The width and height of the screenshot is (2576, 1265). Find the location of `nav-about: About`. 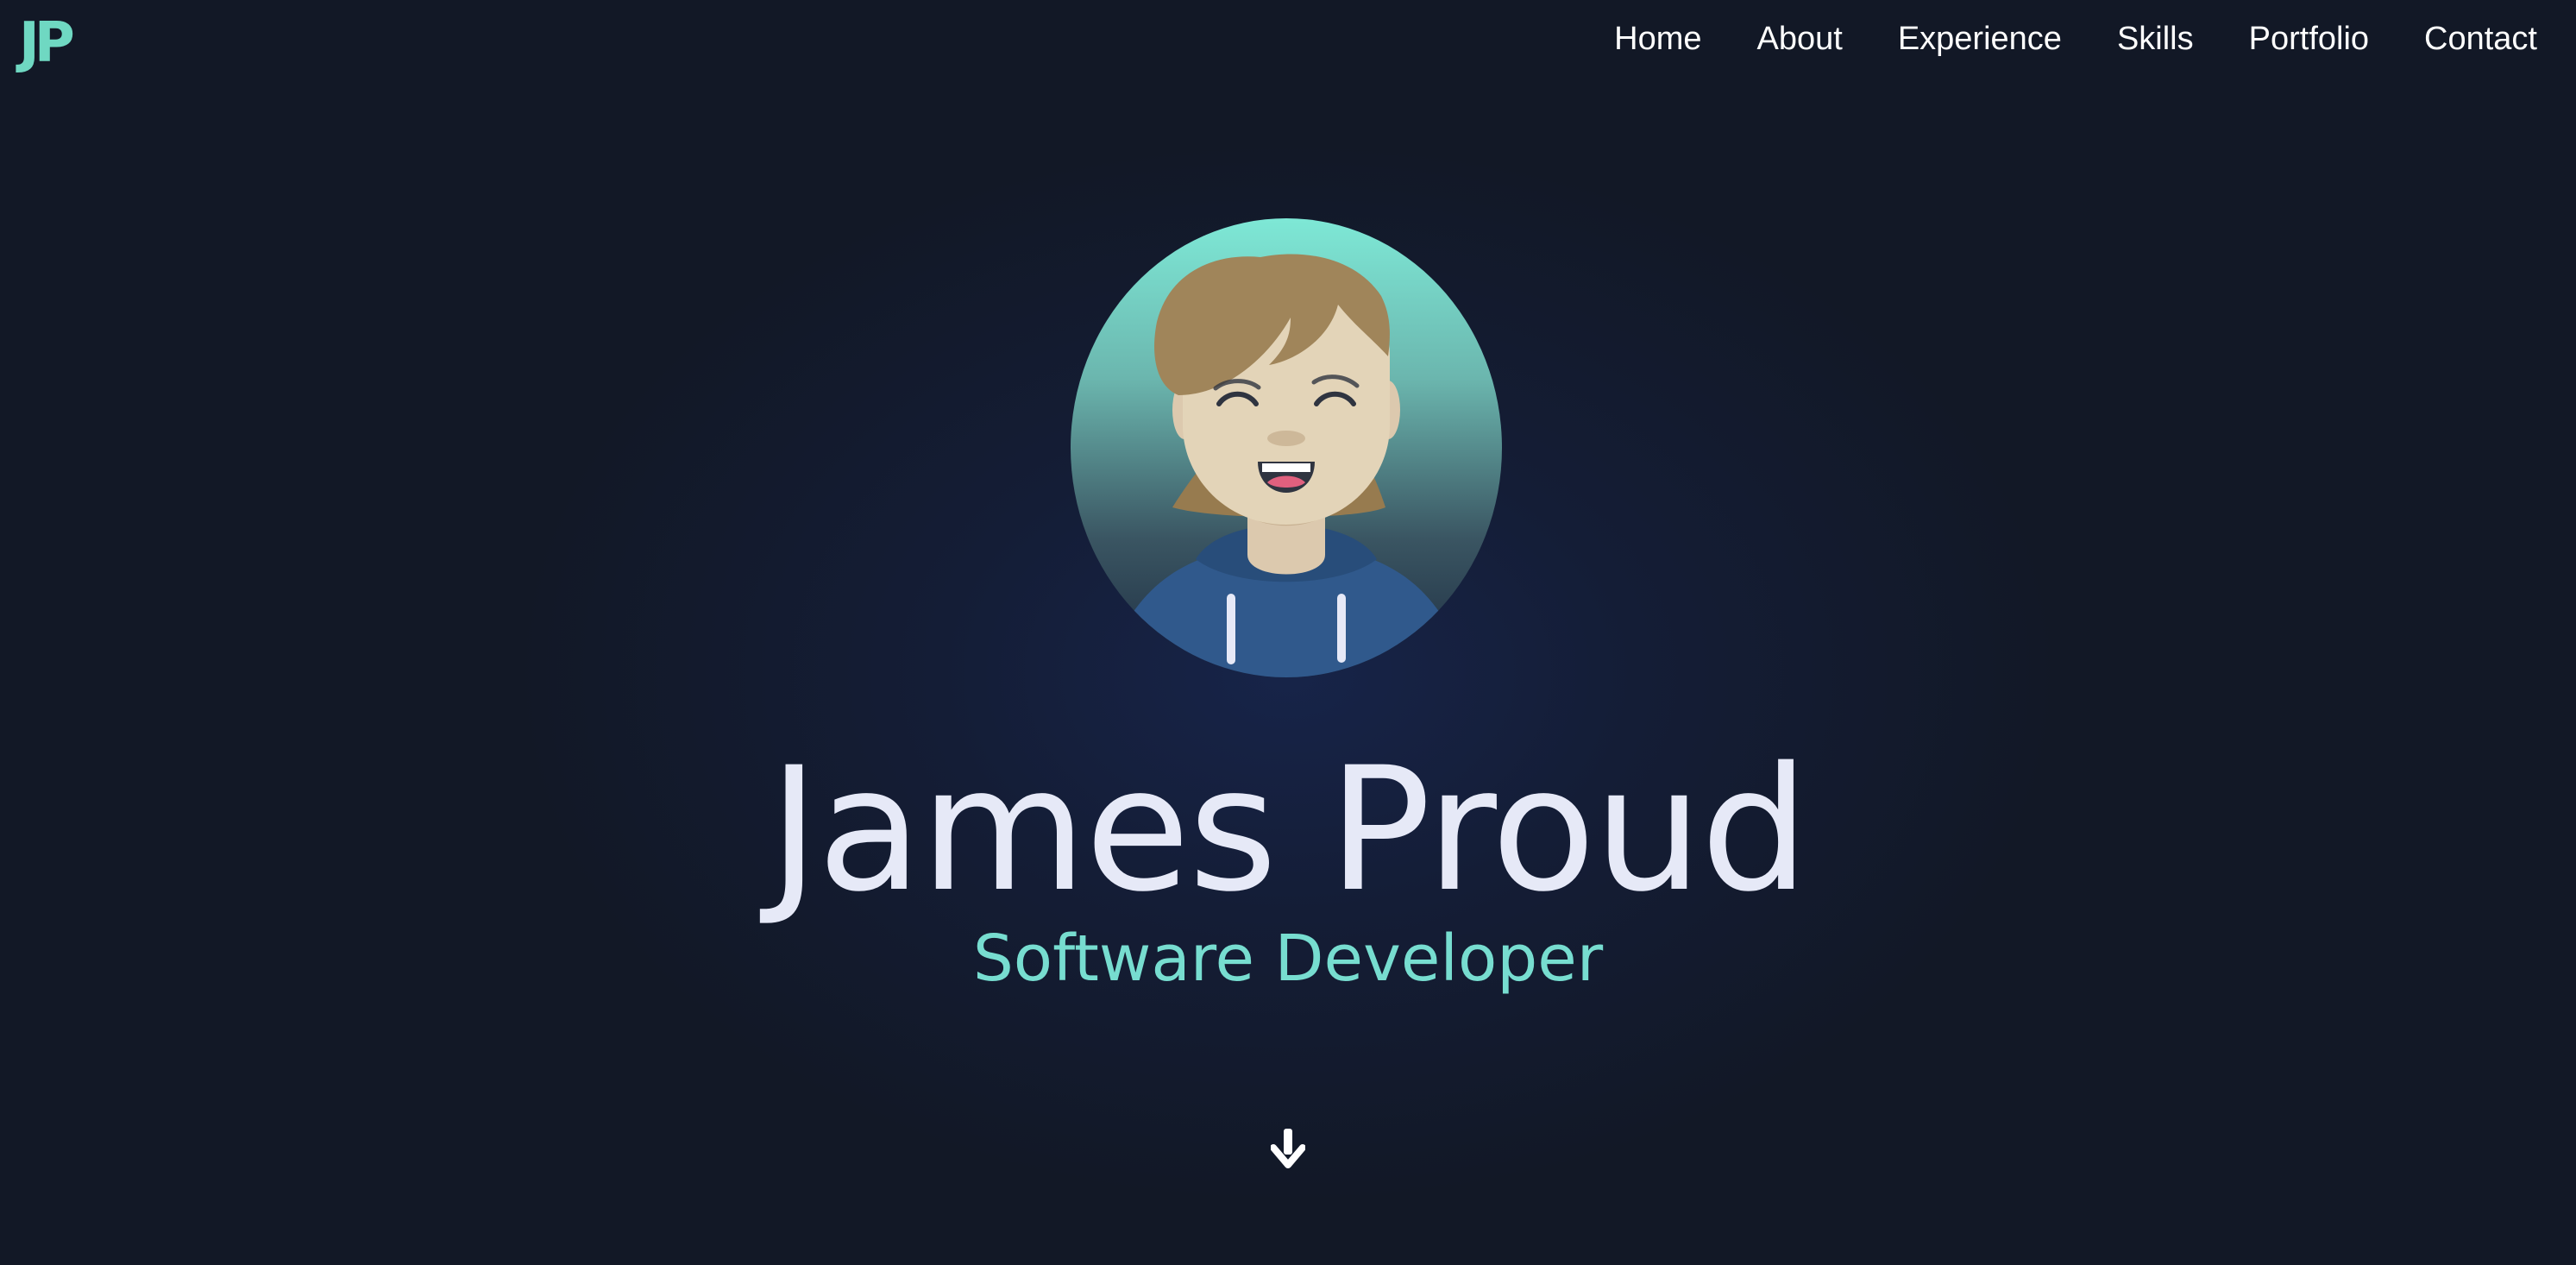

nav-about: About is located at coordinates (1800, 38).